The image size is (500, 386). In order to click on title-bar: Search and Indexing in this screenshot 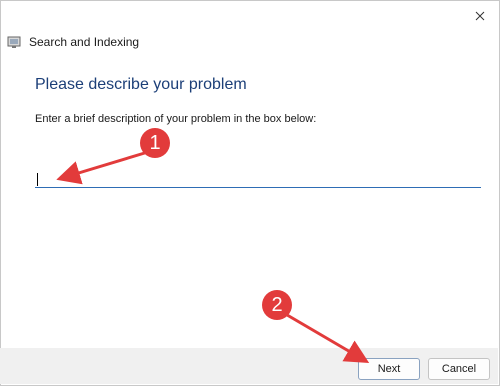, I will do `click(73, 42)`.